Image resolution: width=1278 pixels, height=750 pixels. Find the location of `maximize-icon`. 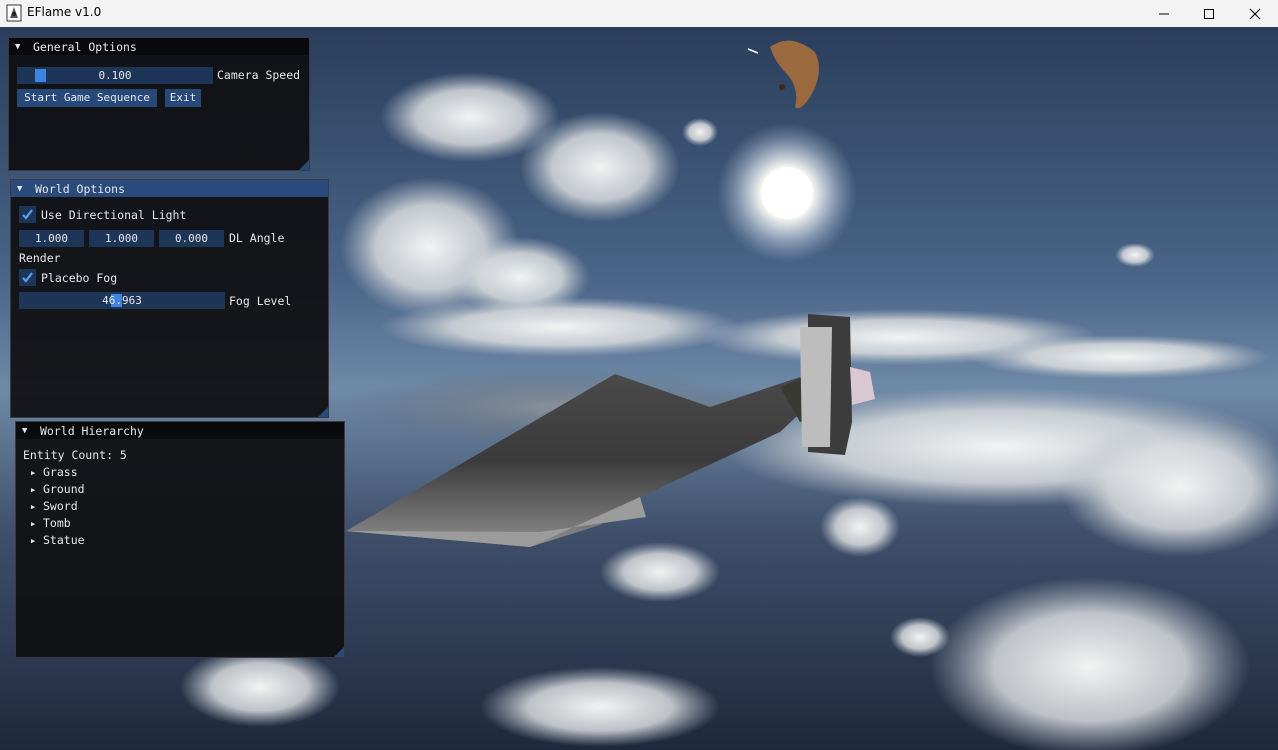

maximize-icon is located at coordinates (1209, 13).